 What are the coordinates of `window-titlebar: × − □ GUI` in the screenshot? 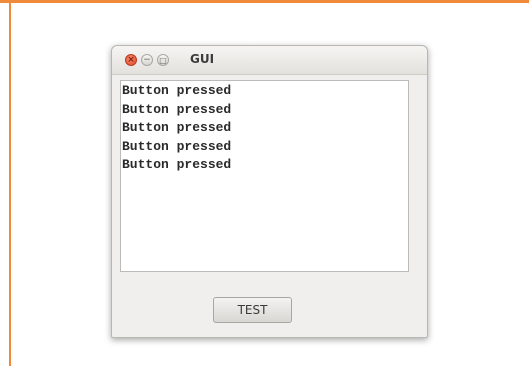 It's located at (269, 60).